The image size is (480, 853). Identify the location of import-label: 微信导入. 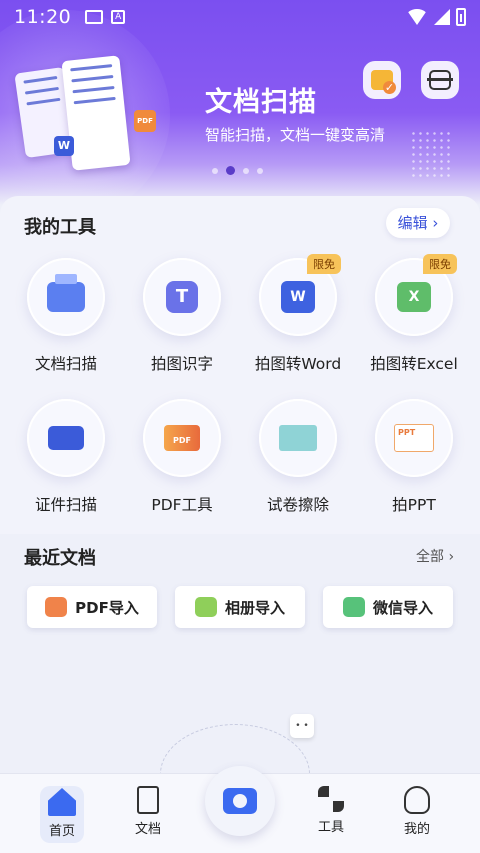
(402, 607).